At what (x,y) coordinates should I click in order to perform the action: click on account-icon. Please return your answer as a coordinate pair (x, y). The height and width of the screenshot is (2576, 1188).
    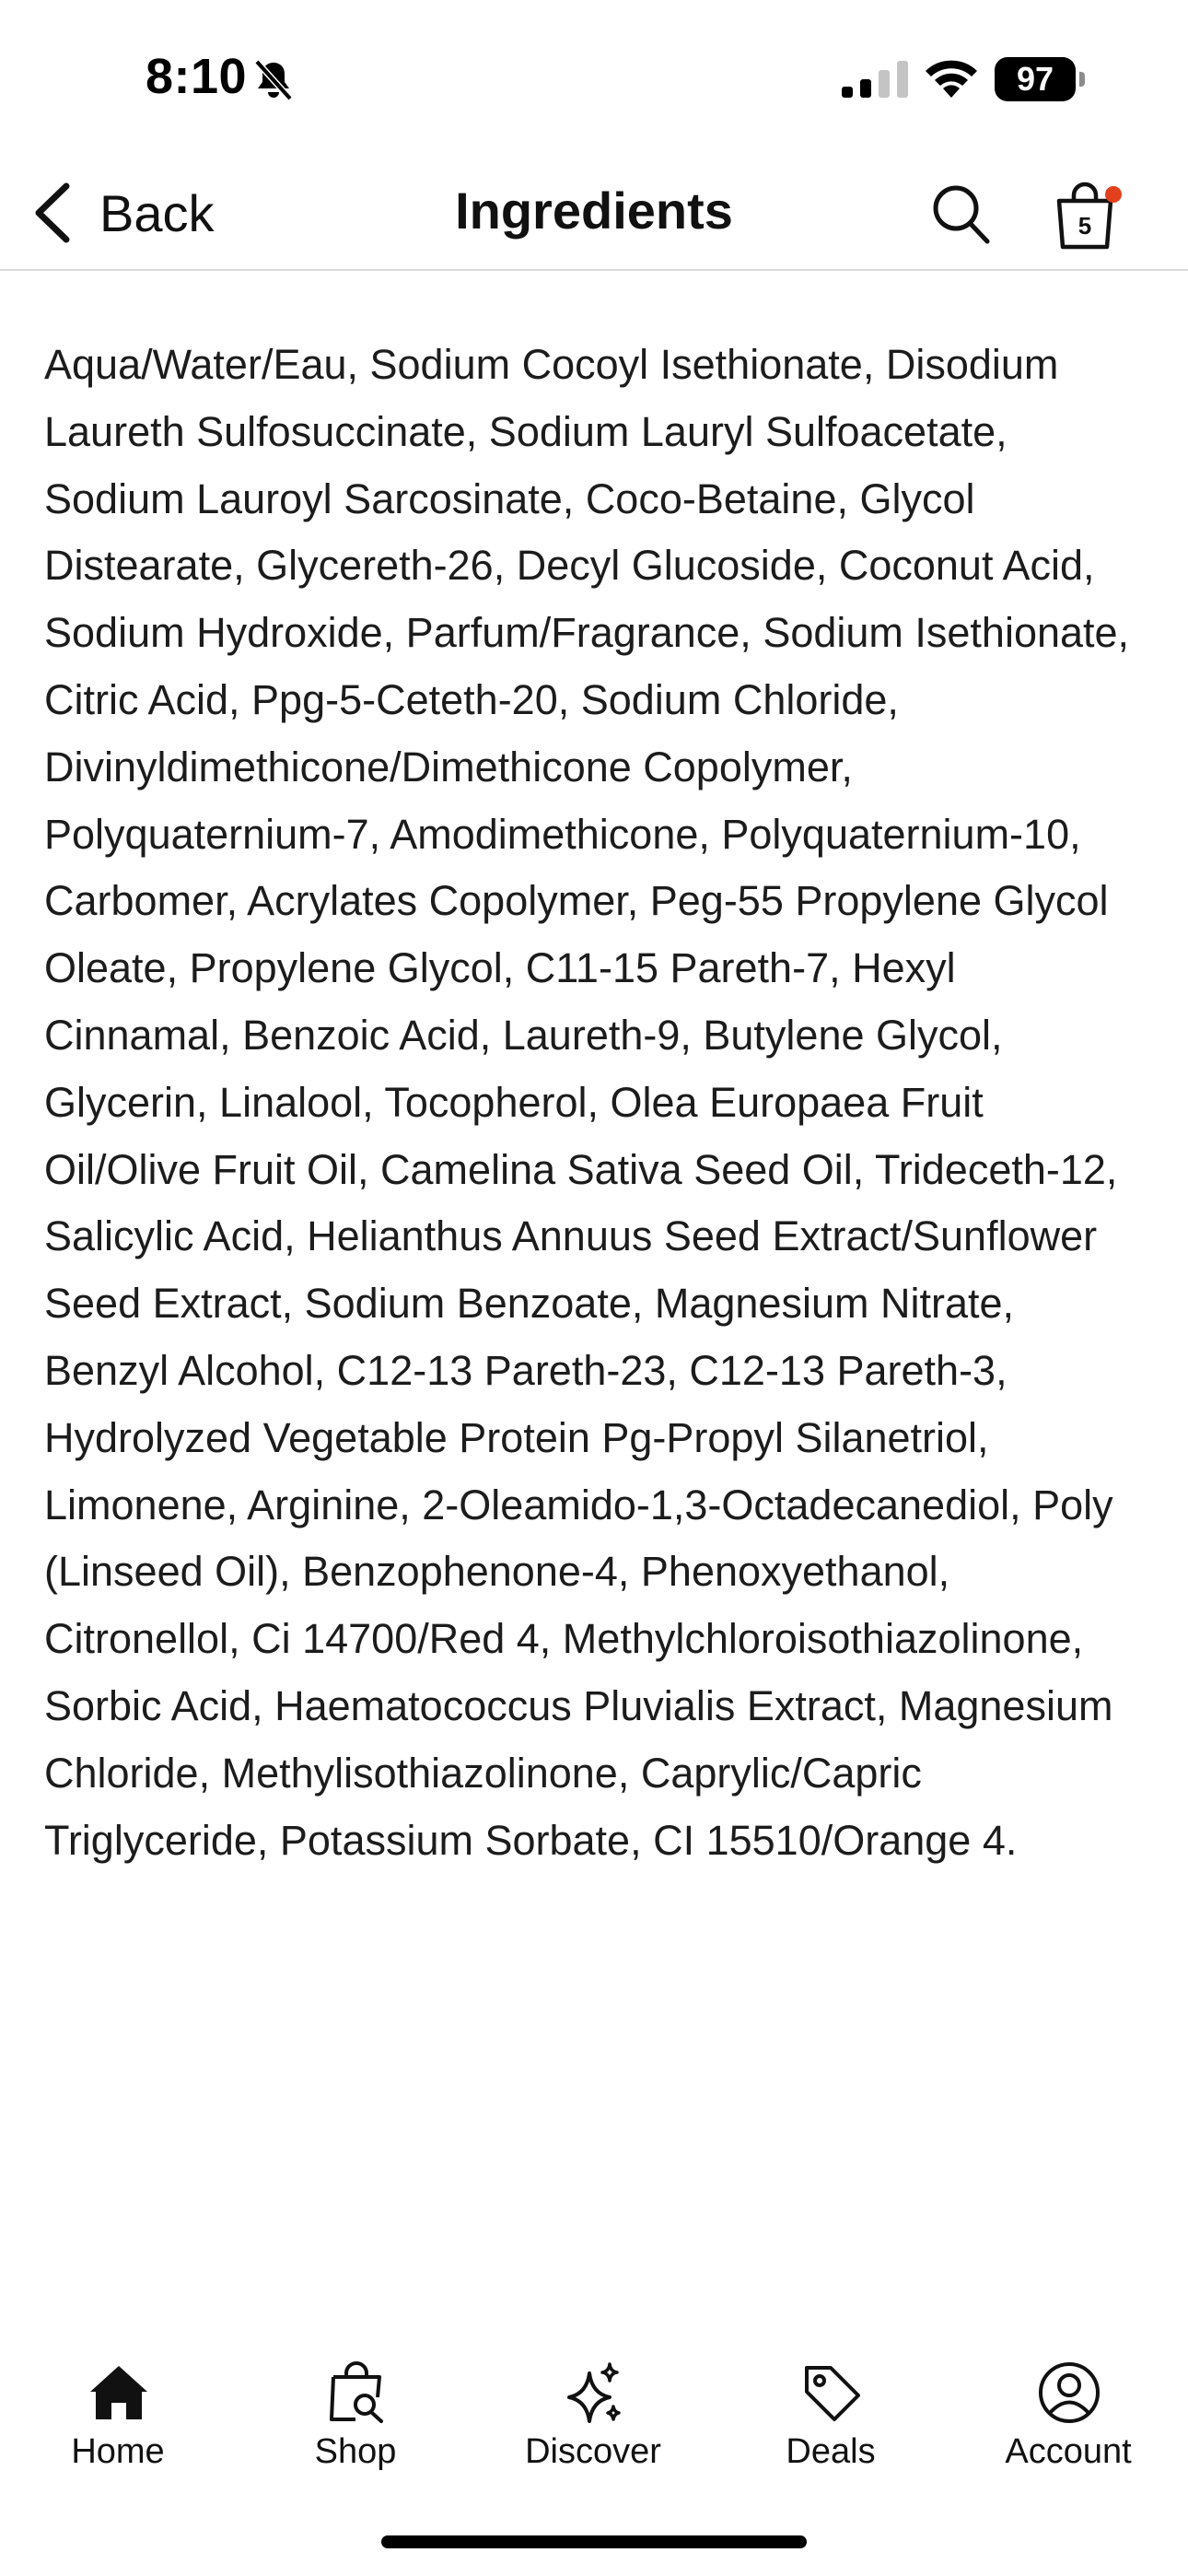
    Looking at the image, I should click on (1069, 2392).